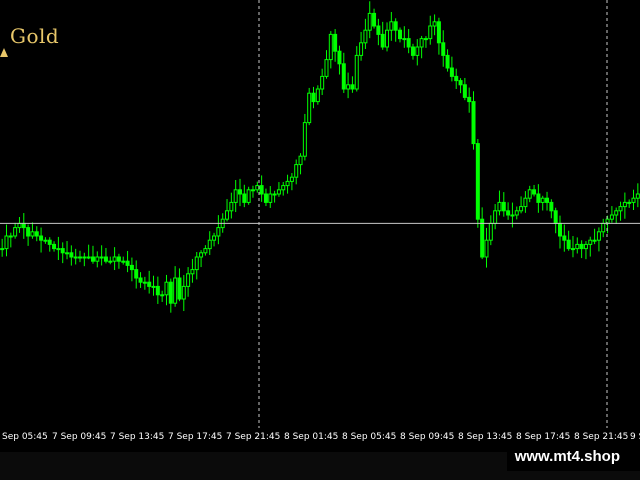 This screenshot has width=640, height=480. I want to click on time-tick-label: 7 Sep 13:45, so click(137, 437).